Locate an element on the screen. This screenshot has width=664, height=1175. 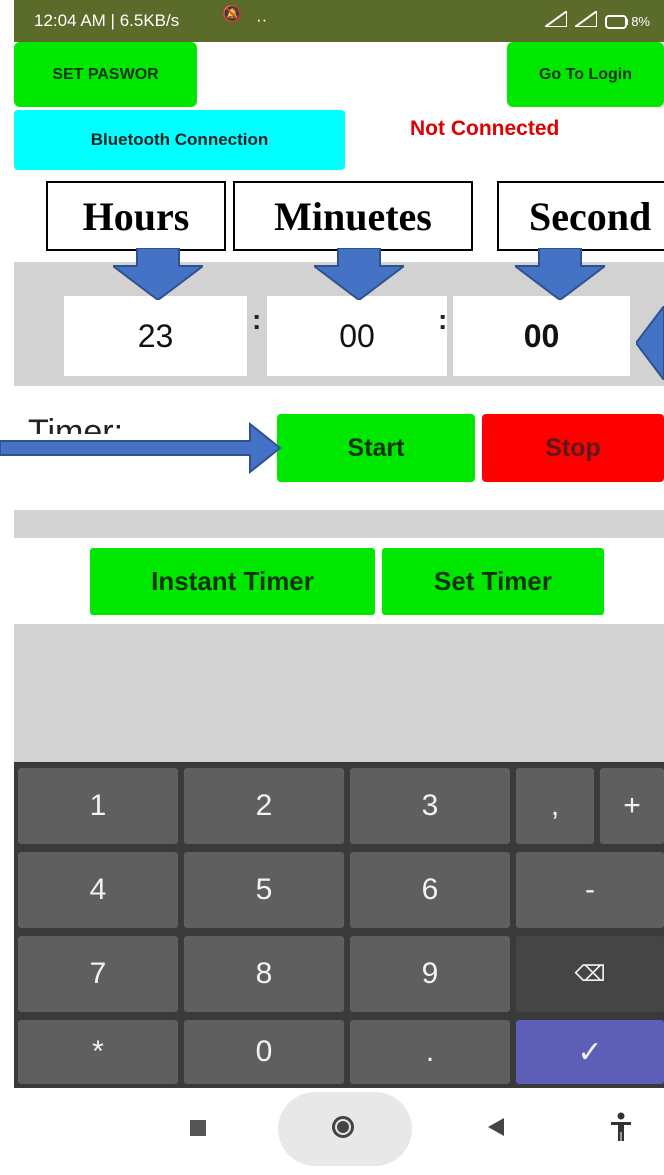
signal-icon is located at coordinates (555, 20).